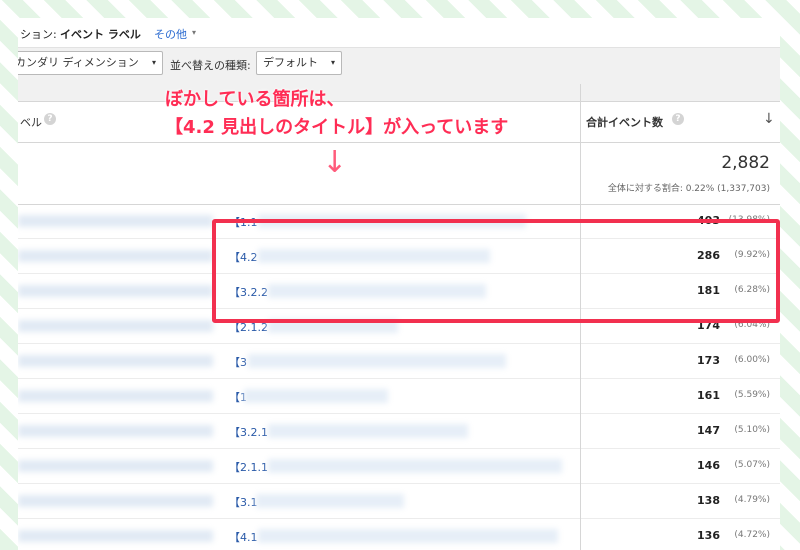 This screenshot has width=800, height=550. What do you see at coordinates (243, 502) in the screenshot?
I see `event-label-link: 【3.1` at bounding box center [243, 502].